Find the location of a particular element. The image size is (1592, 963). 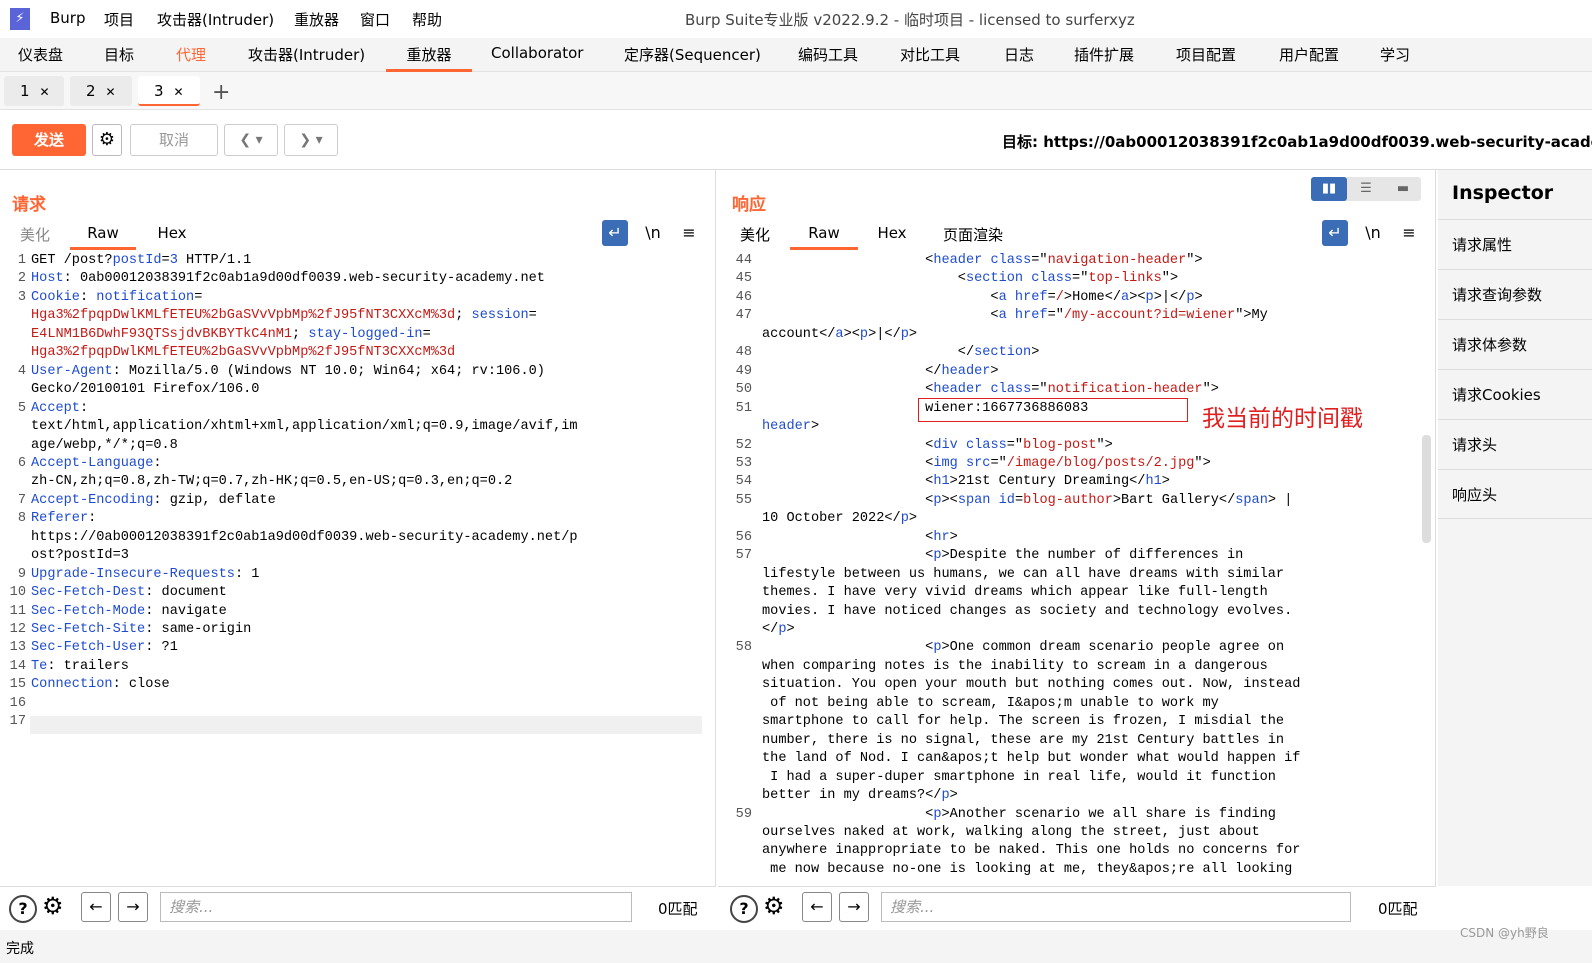

repeater-tab-2: 2 ✕ is located at coordinates (101, 91).